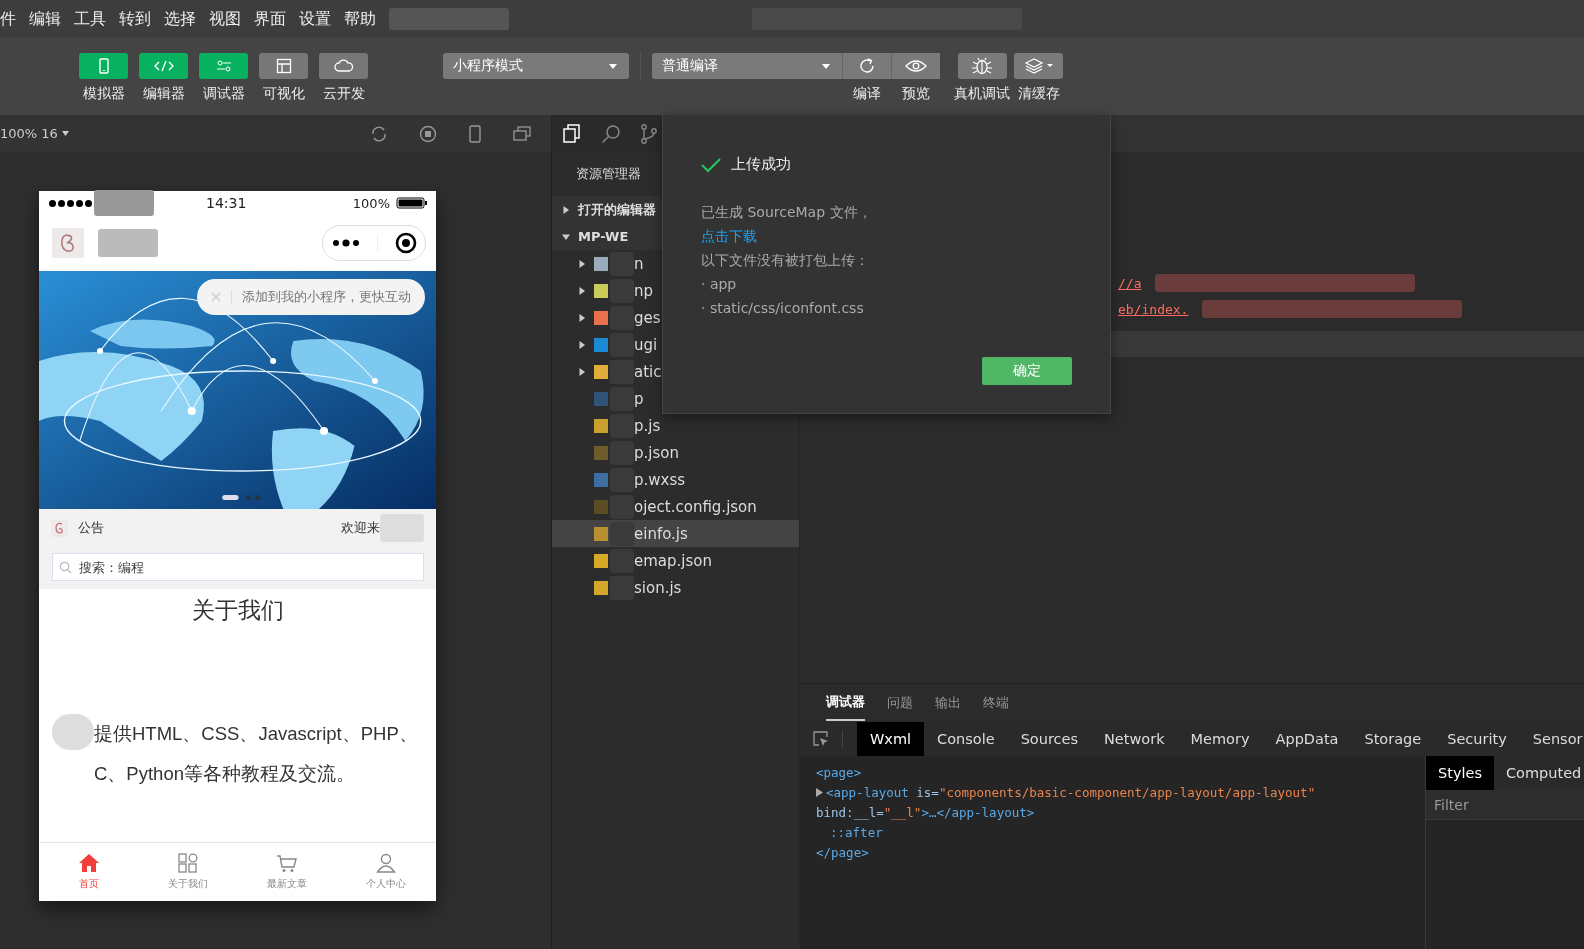  What do you see at coordinates (103, 94) in the screenshot?
I see `toolbar-label: 模拟器` at bounding box center [103, 94].